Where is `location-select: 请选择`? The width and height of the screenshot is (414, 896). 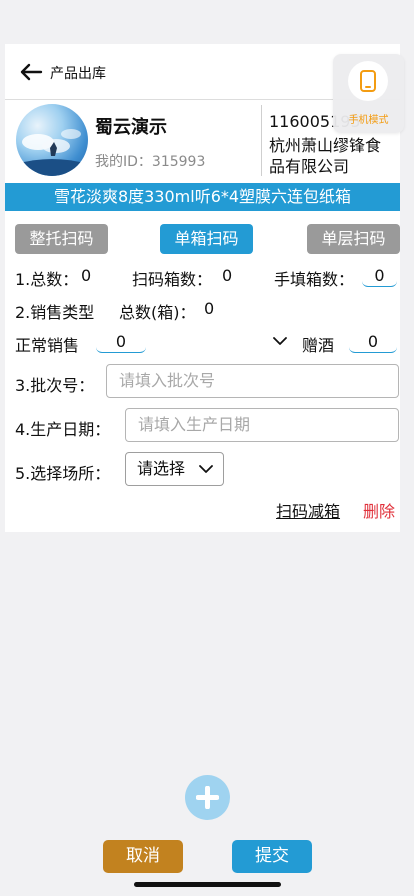 location-select: 请选择 is located at coordinates (174, 469).